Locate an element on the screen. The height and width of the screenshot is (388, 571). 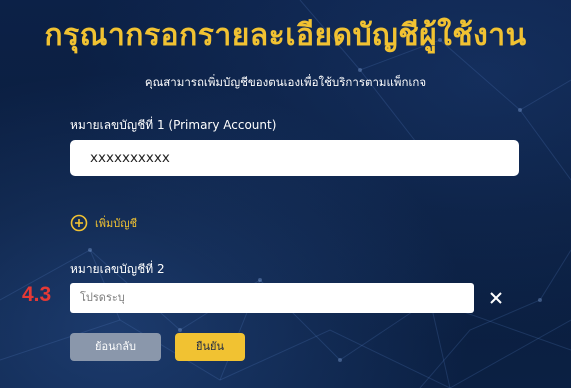
account-1-label: หมายเลขบัญชีที่ 1 (Primary Account) is located at coordinates (173, 125).